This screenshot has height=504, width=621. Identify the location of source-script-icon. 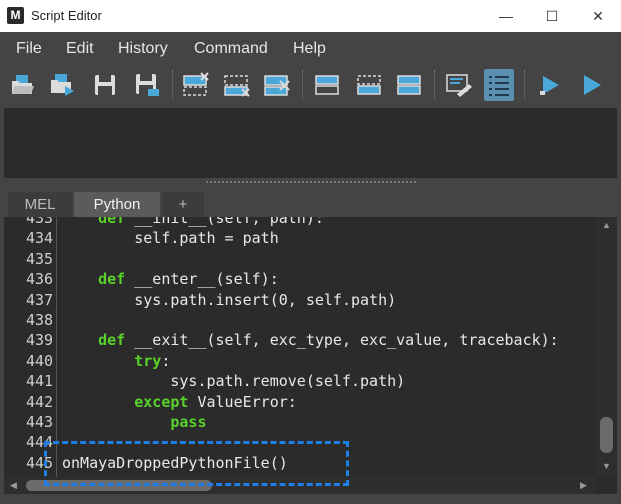
(62, 85).